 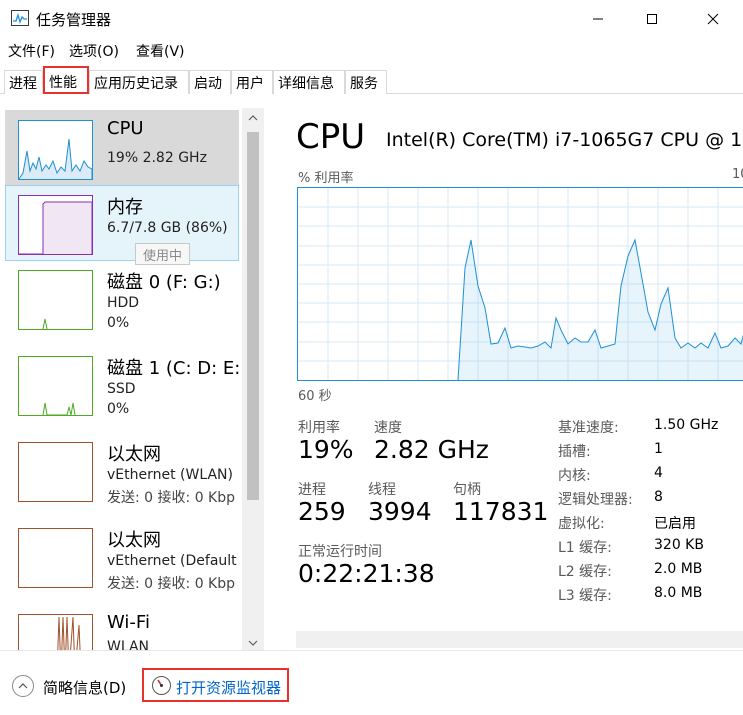 What do you see at coordinates (253, 118) in the screenshot?
I see `scroll-up-icon` at bounding box center [253, 118].